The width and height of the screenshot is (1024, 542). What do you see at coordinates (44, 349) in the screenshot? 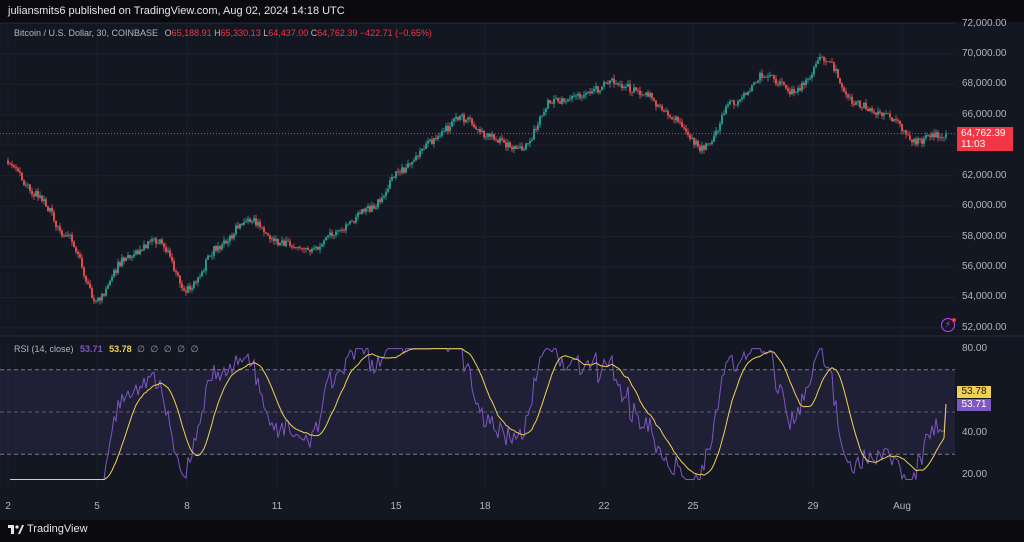
I see `rsi-label: RSI (14, close)` at bounding box center [44, 349].